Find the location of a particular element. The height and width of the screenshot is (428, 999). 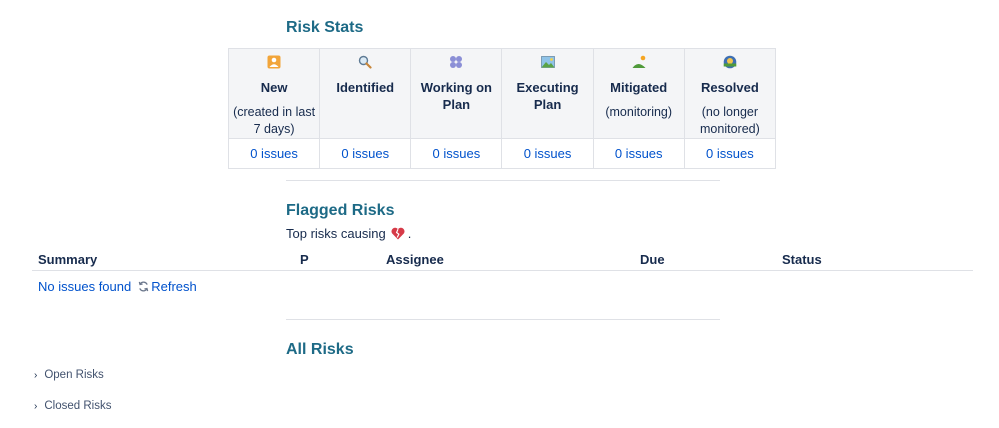

magnifier-icon is located at coordinates (365, 63).